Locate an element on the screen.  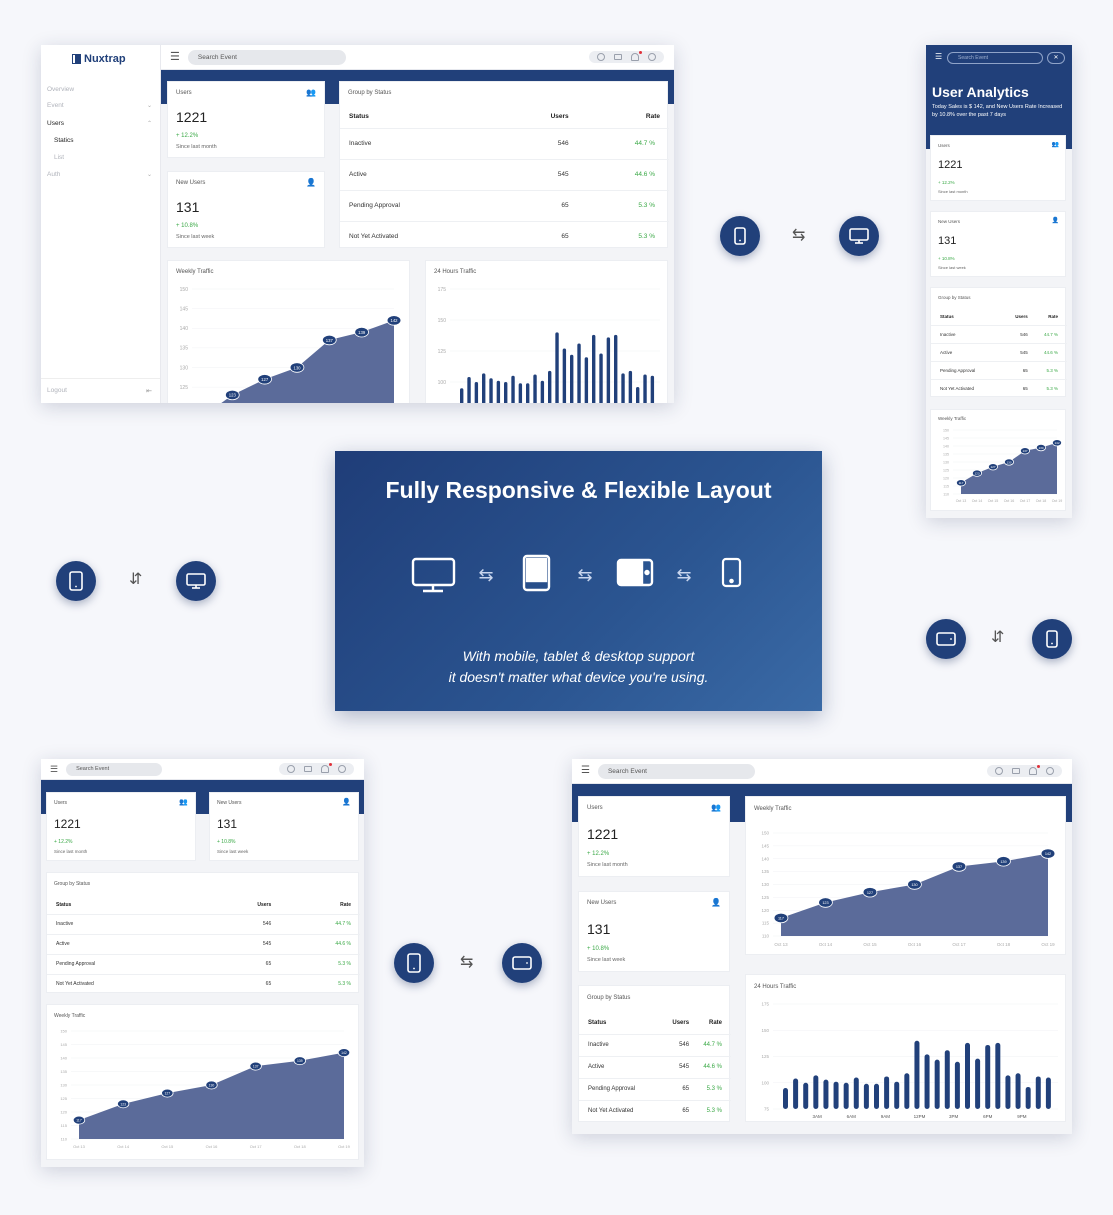
sidebar-item-statics: Statics is located at coordinates (103, 140).